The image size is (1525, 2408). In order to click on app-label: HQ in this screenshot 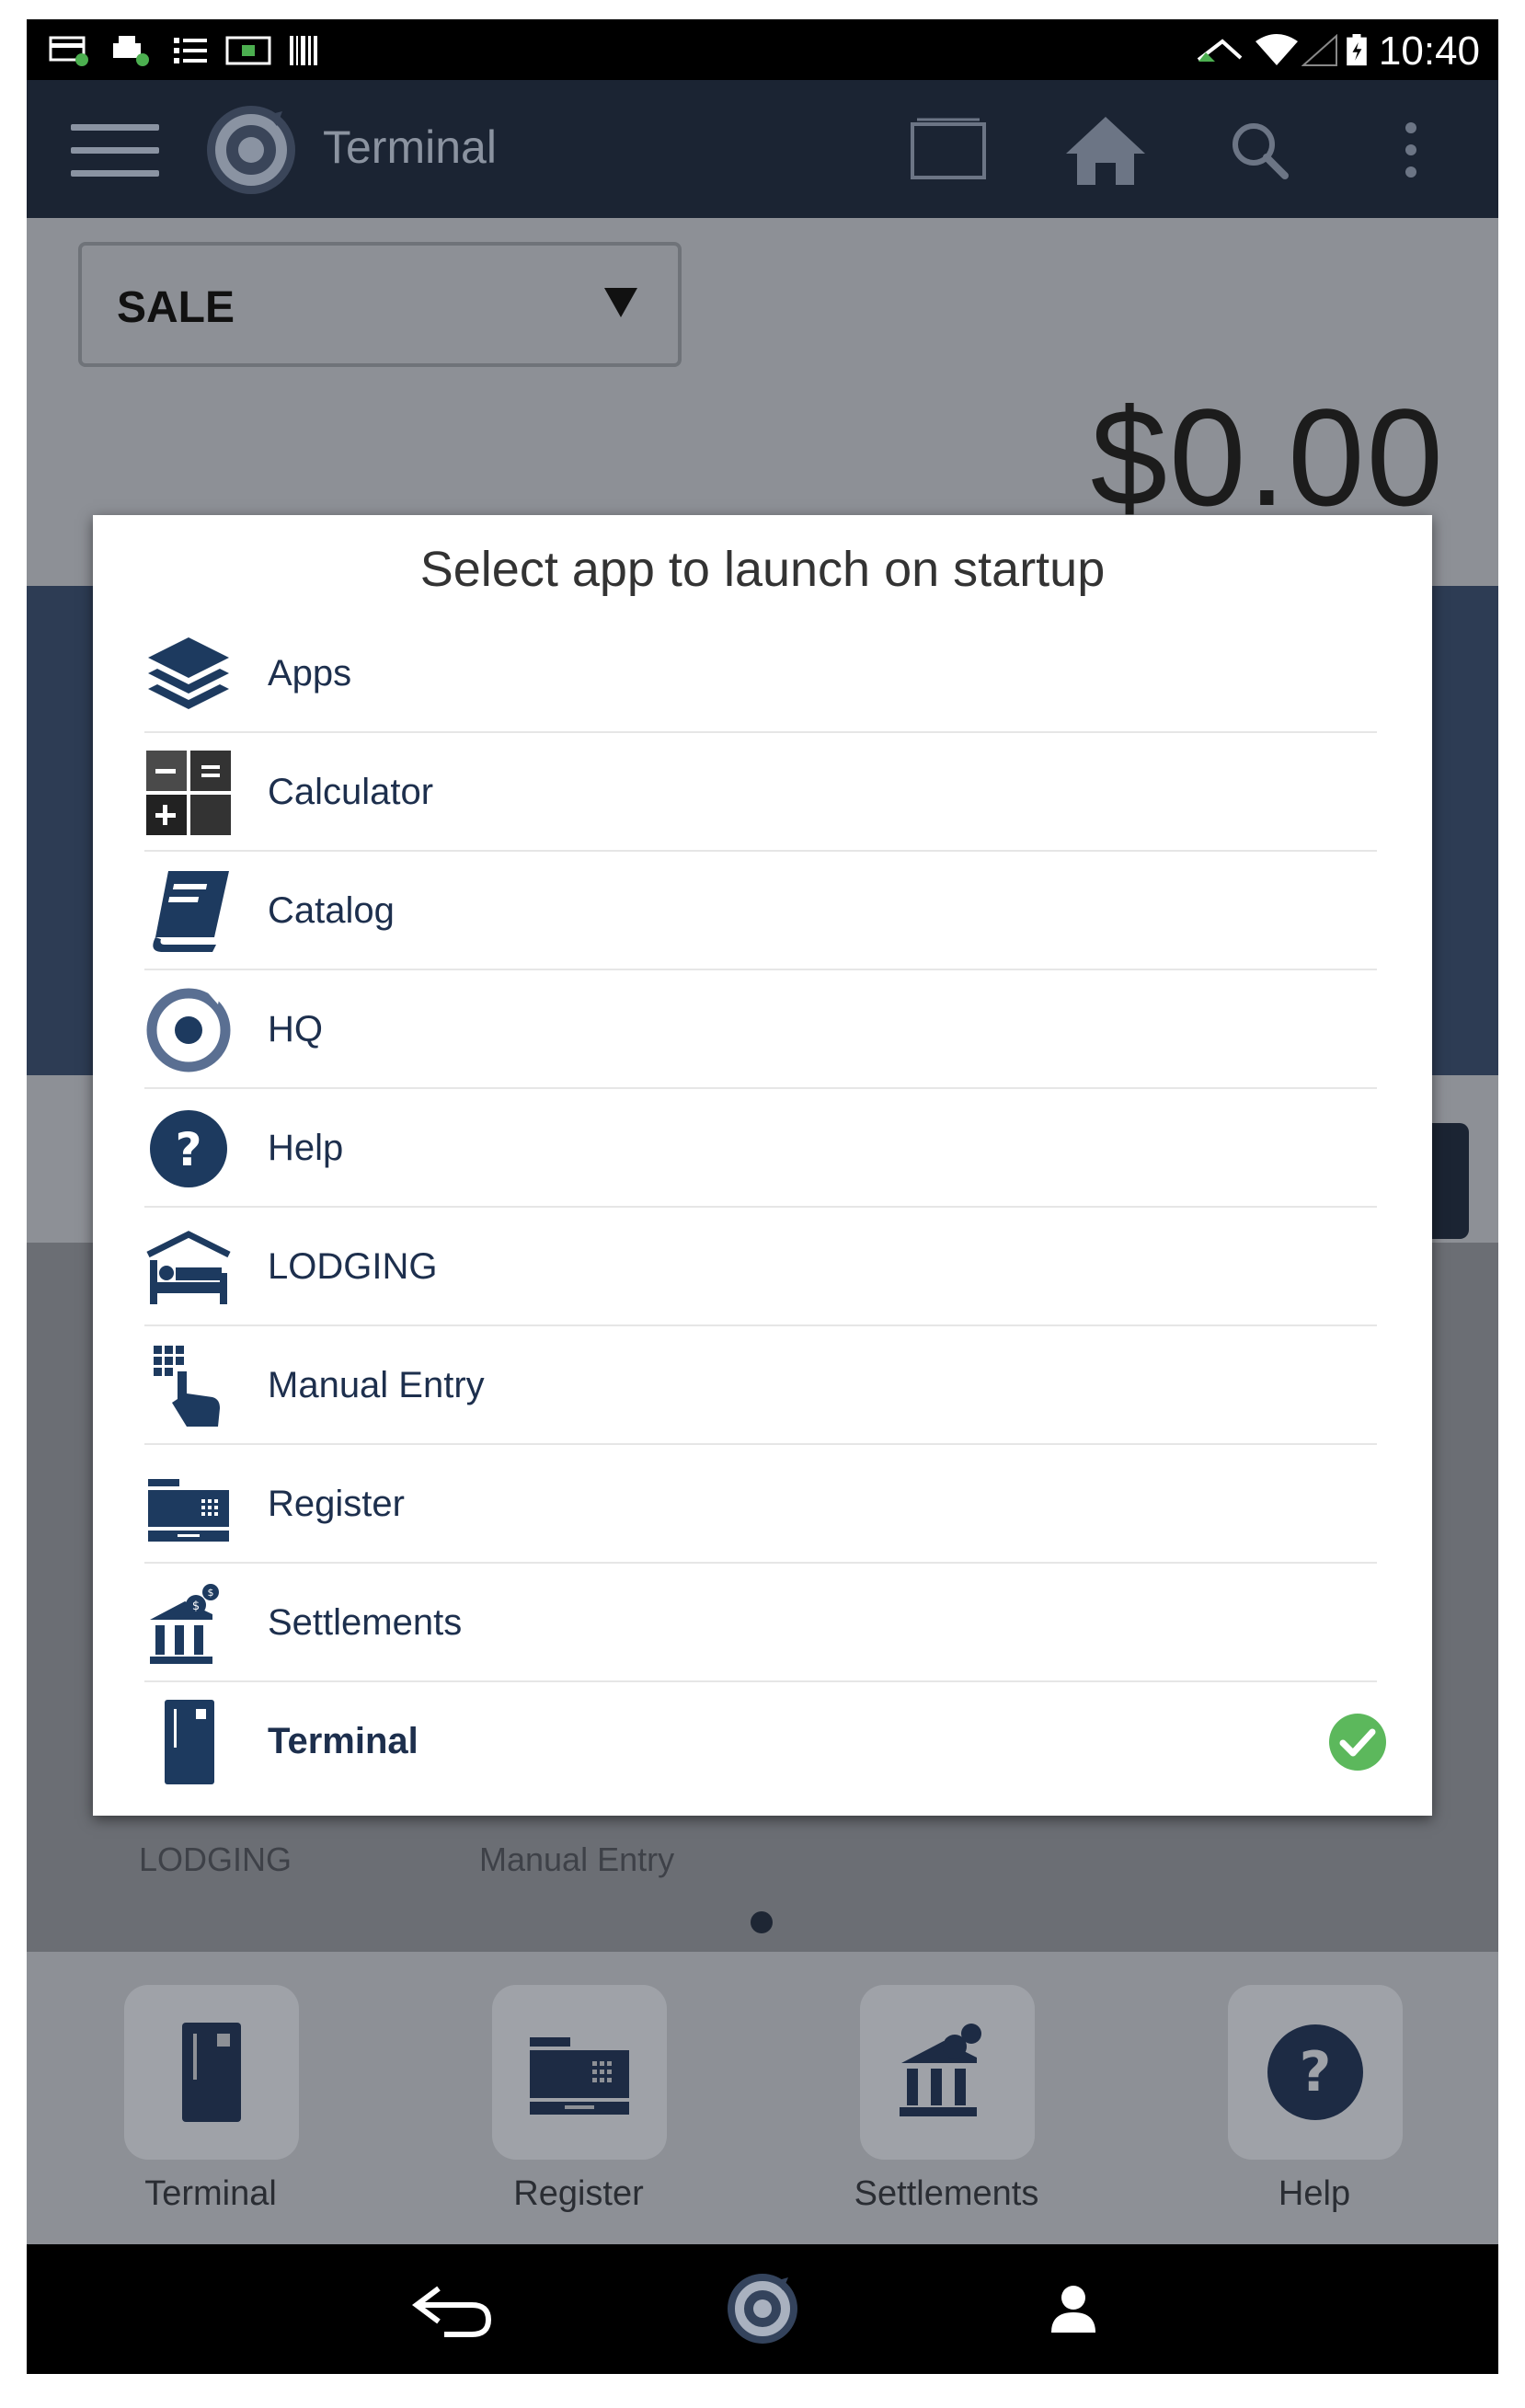, I will do `click(296, 1029)`.